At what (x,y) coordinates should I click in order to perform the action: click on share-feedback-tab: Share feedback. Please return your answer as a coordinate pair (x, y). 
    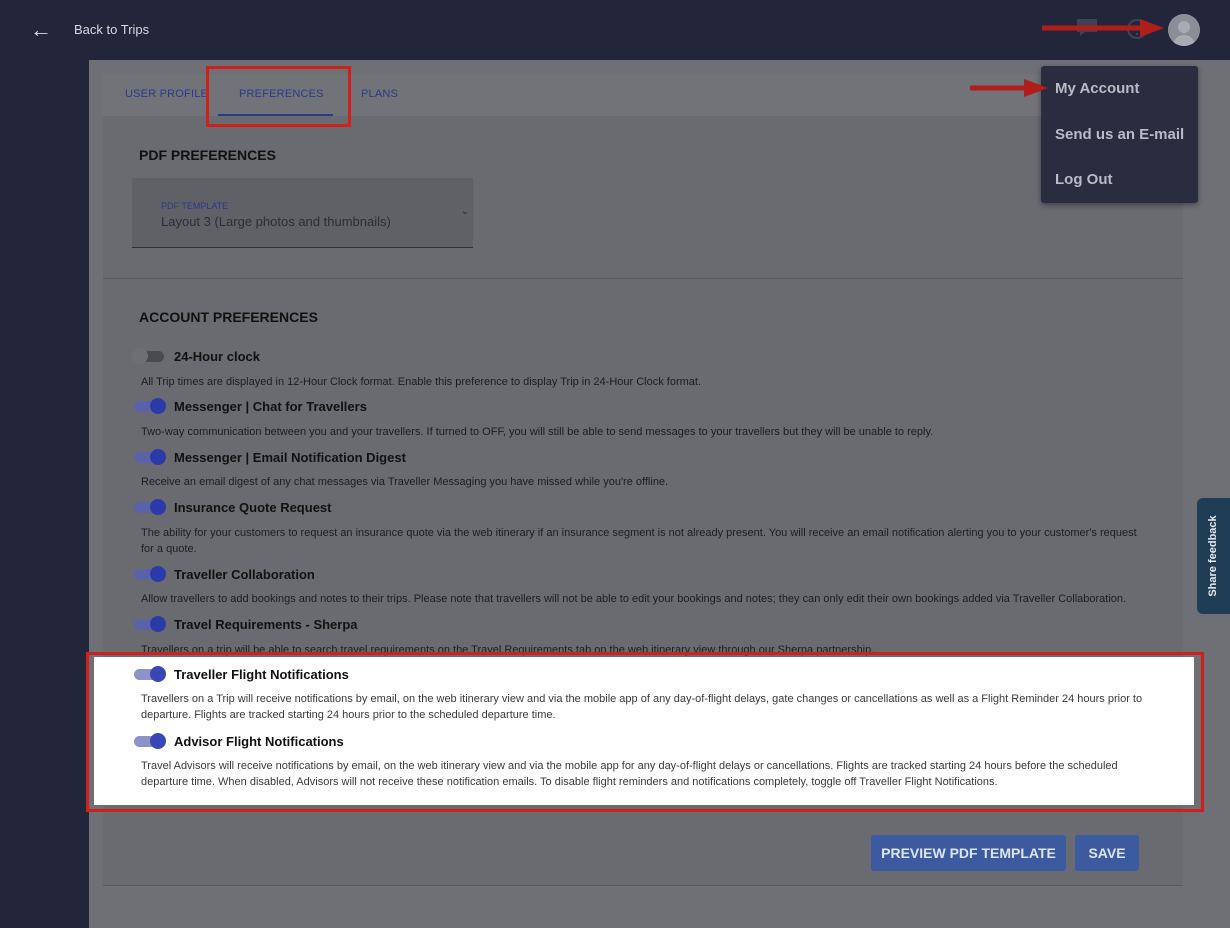
    Looking at the image, I should click on (1213, 556).